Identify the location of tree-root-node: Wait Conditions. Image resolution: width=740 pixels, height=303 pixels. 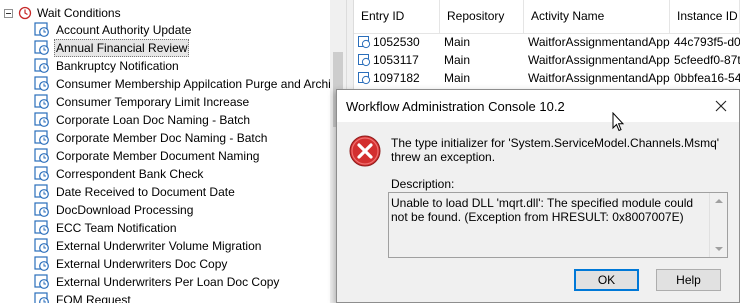
(62, 13).